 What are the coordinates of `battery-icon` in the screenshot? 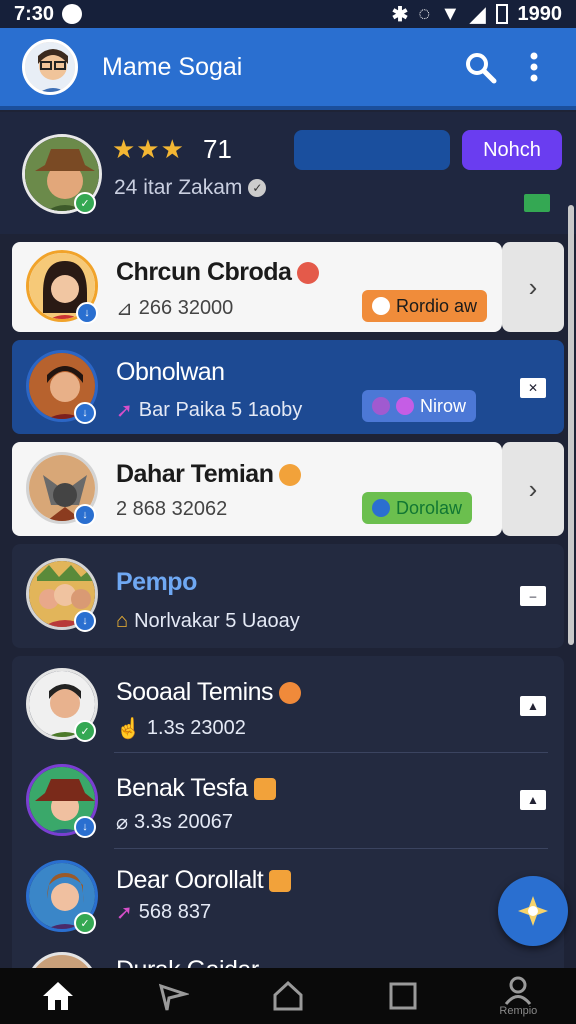 It's located at (501, 14).